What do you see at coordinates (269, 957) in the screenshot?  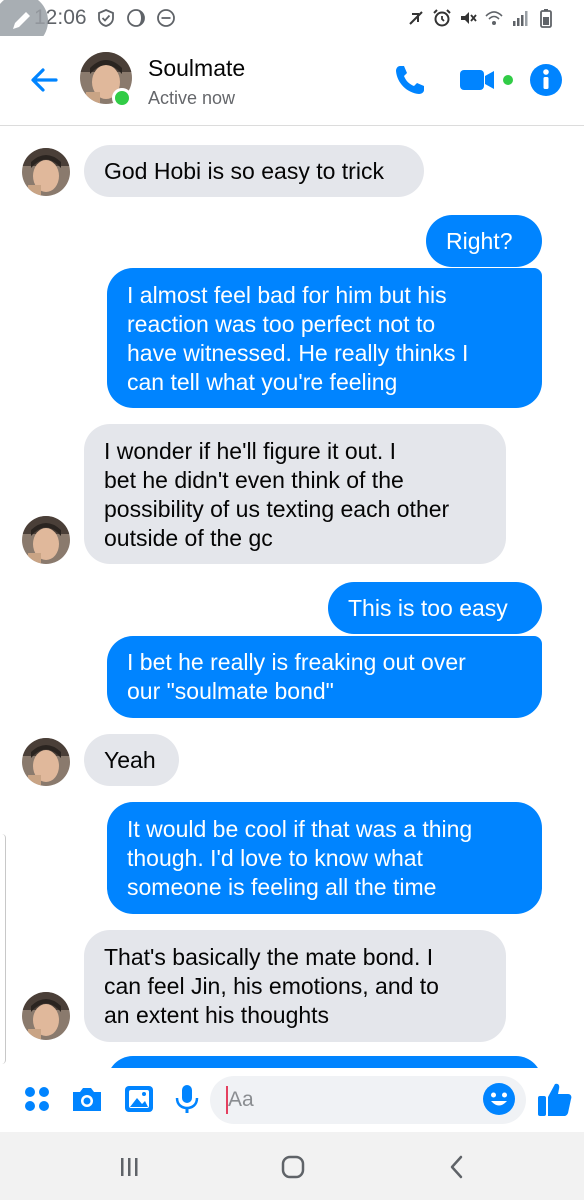 I see `message-line: That's basically the mate bond. I` at bounding box center [269, 957].